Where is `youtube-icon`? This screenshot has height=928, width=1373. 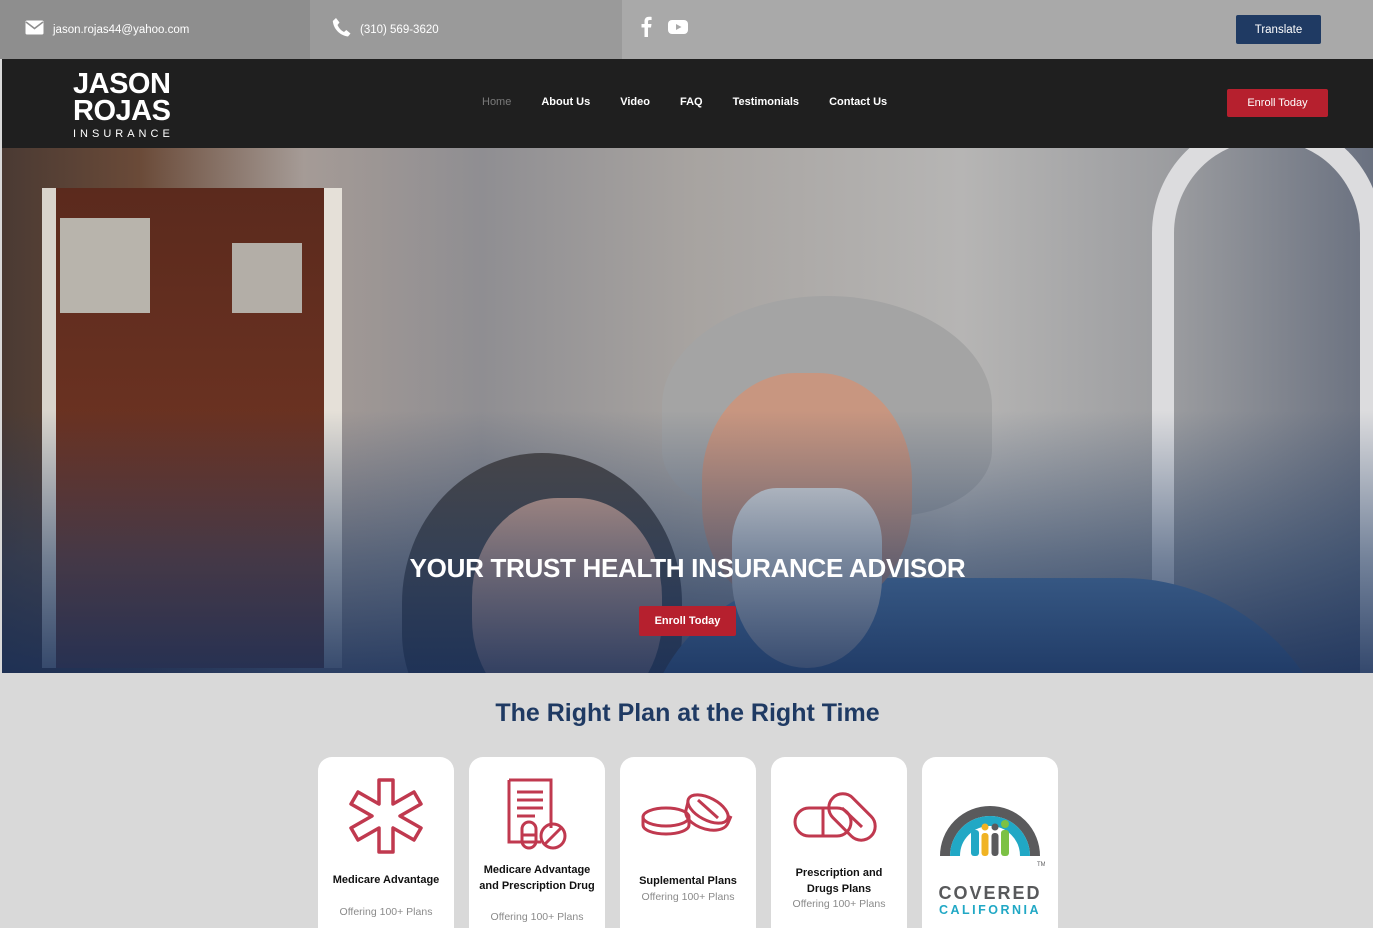 youtube-icon is located at coordinates (678, 29).